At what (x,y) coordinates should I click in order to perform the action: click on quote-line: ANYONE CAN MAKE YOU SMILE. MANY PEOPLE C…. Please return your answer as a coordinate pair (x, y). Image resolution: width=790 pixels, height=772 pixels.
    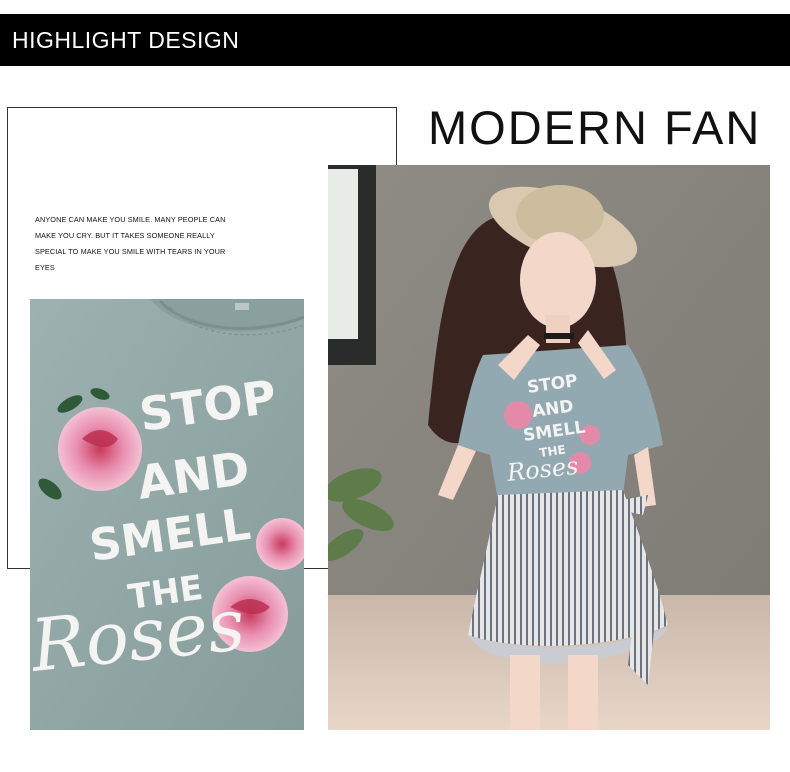
    Looking at the image, I should click on (130, 219).